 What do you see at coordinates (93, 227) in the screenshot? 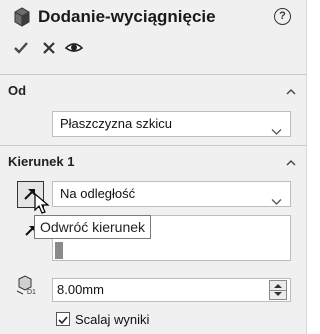
I see `reverse-direction-tooltip: Odwróć kierunek` at bounding box center [93, 227].